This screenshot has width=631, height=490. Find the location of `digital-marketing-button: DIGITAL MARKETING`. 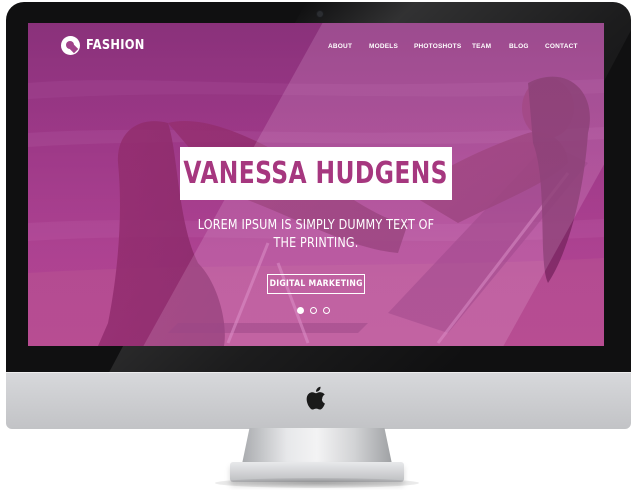

digital-marketing-button: DIGITAL MARKETING is located at coordinates (316, 284).